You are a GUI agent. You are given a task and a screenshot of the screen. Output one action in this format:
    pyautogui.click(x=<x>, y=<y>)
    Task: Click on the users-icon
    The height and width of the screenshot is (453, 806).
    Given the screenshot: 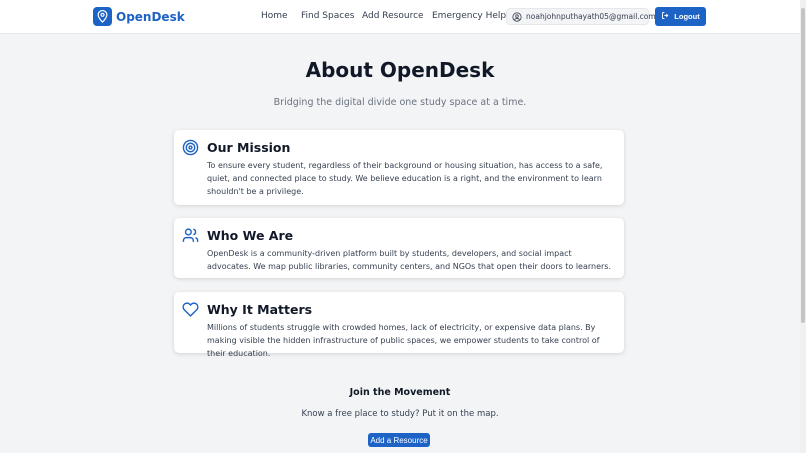 What is the action you would take?
    pyautogui.click(x=190, y=235)
    